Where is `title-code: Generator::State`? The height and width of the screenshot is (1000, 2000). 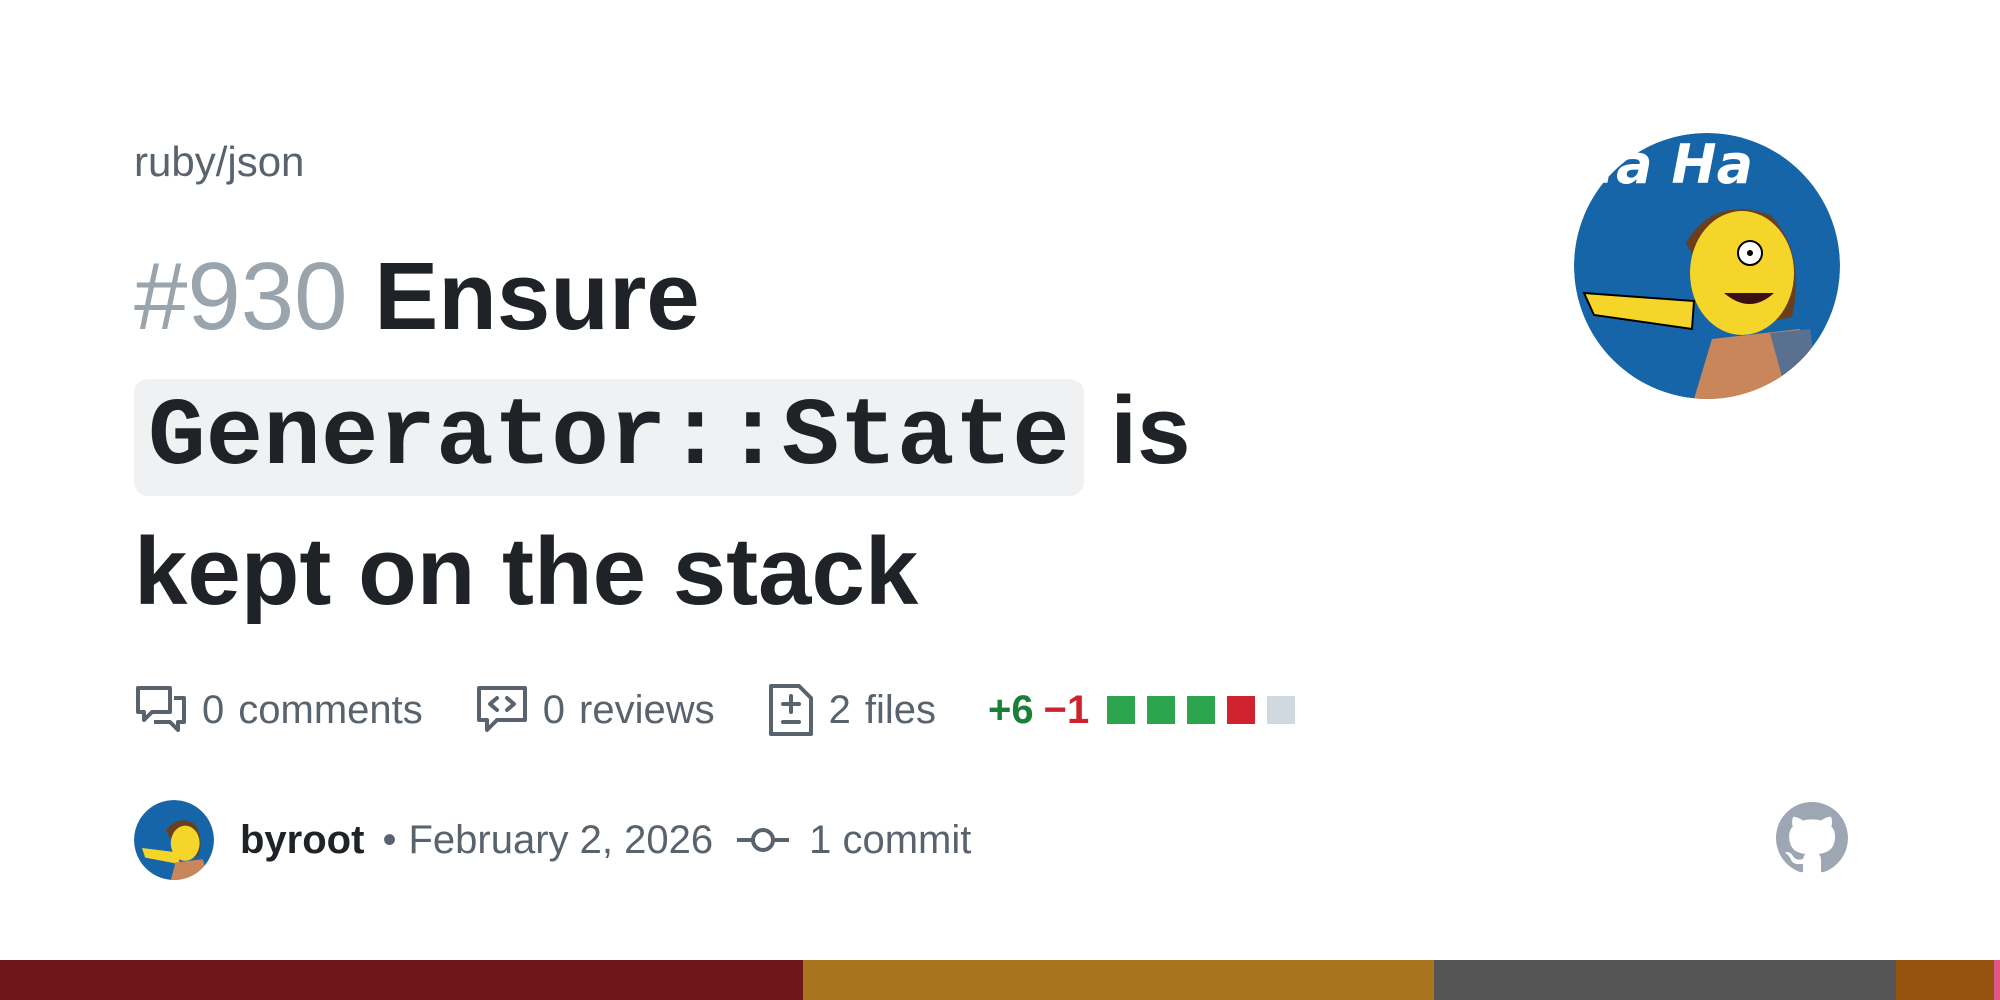
title-code: Generator::State is located at coordinates (609, 437).